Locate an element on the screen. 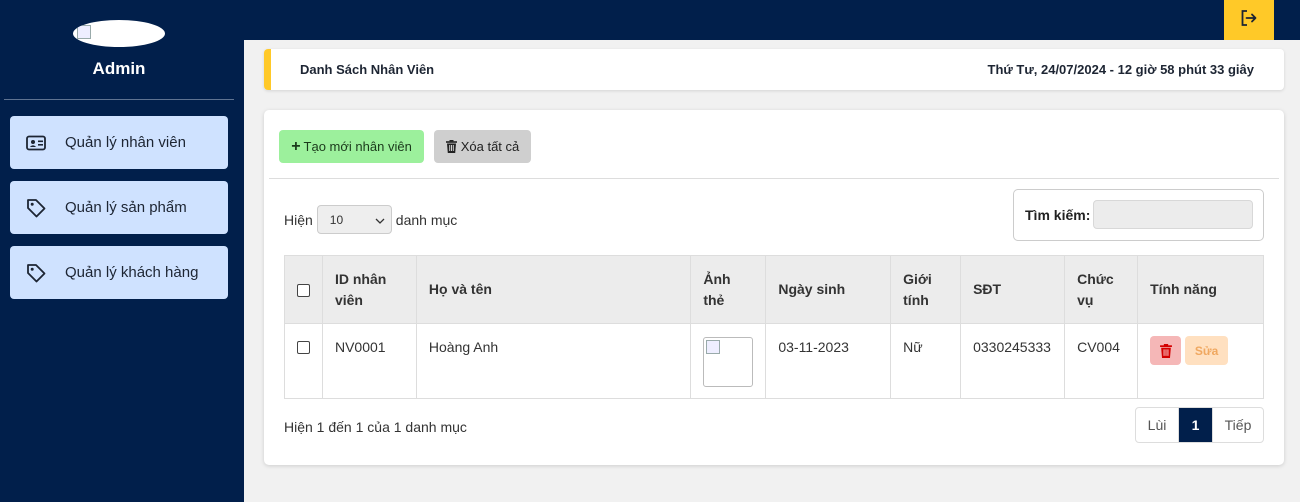 The height and width of the screenshot is (502, 1300). sidebar-item-label: Quản lý nhân viên is located at coordinates (125, 142).